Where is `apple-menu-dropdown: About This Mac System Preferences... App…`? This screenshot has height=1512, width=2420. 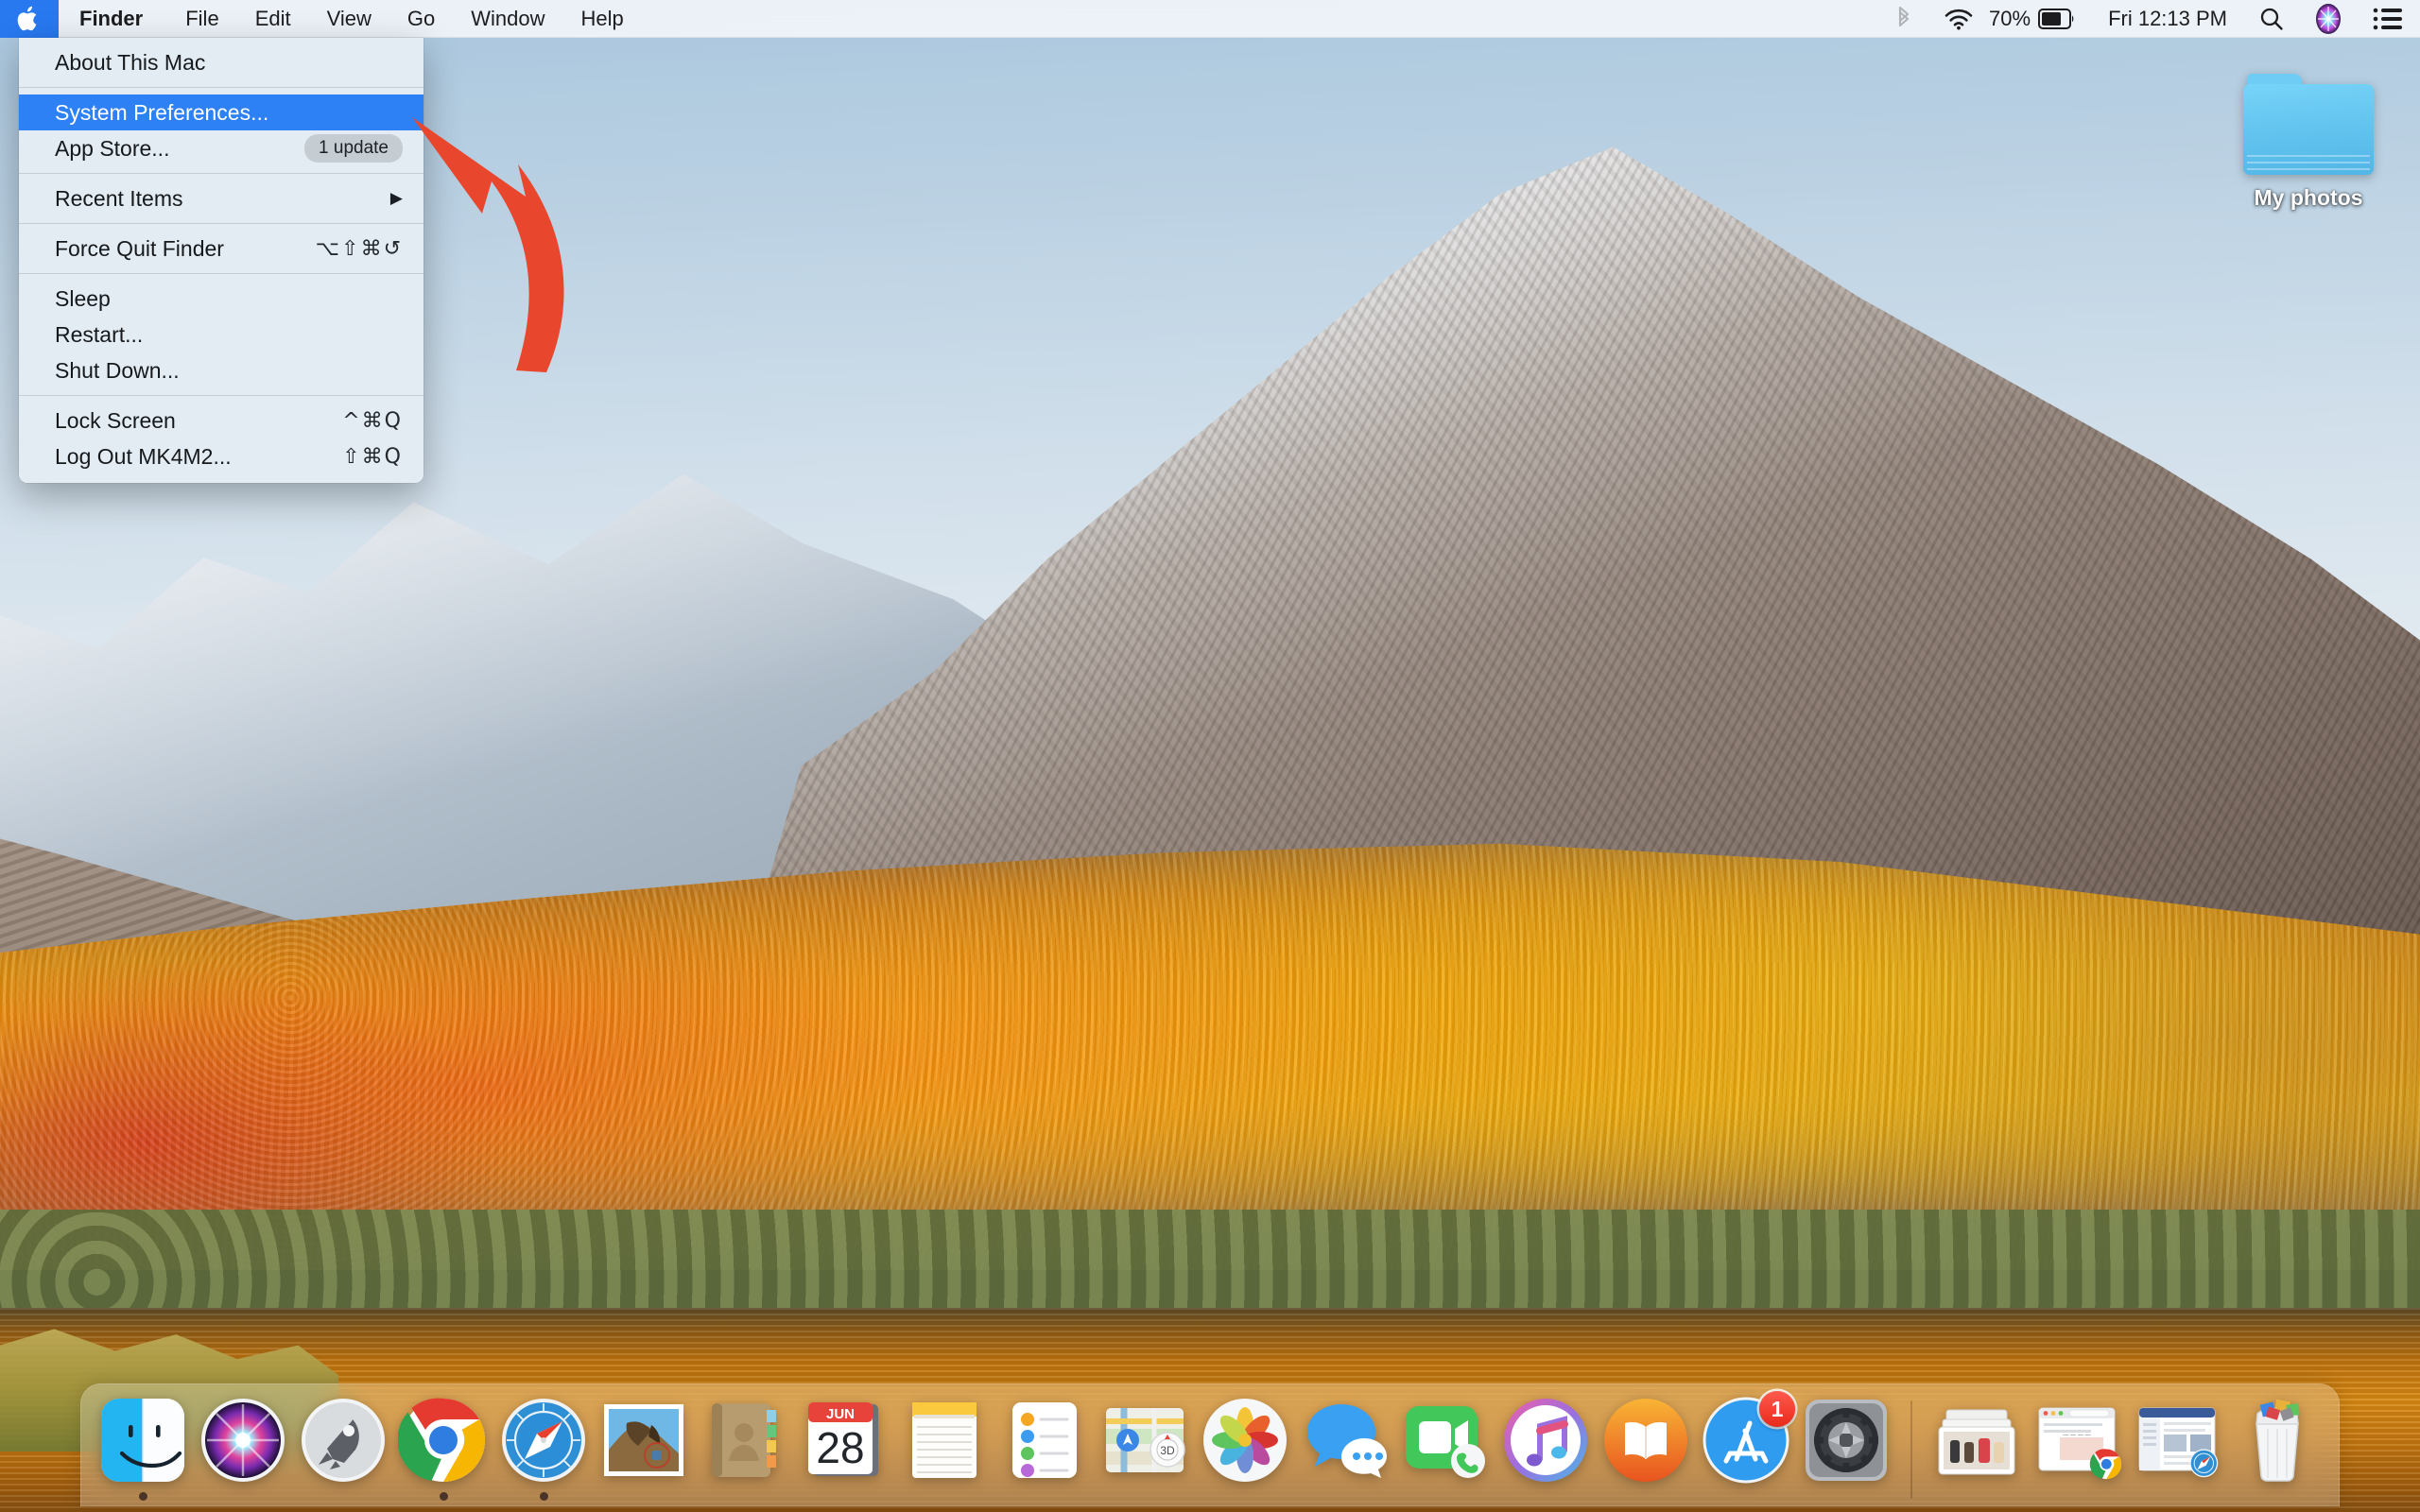 apple-menu-dropdown: About This Mac System Preferences... App… is located at coordinates (221, 260).